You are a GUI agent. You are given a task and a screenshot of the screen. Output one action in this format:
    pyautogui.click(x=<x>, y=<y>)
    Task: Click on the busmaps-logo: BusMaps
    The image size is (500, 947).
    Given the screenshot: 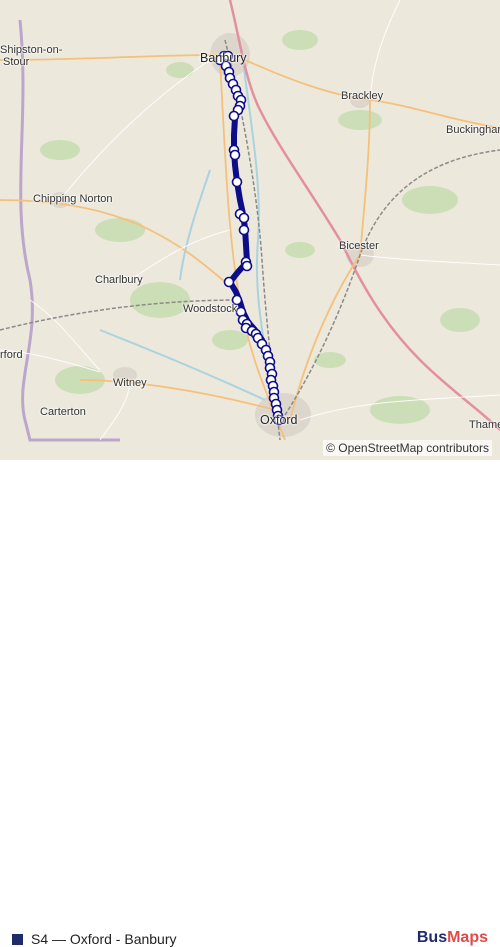 What is the action you would take?
    pyautogui.click(x=452, y=938)
    